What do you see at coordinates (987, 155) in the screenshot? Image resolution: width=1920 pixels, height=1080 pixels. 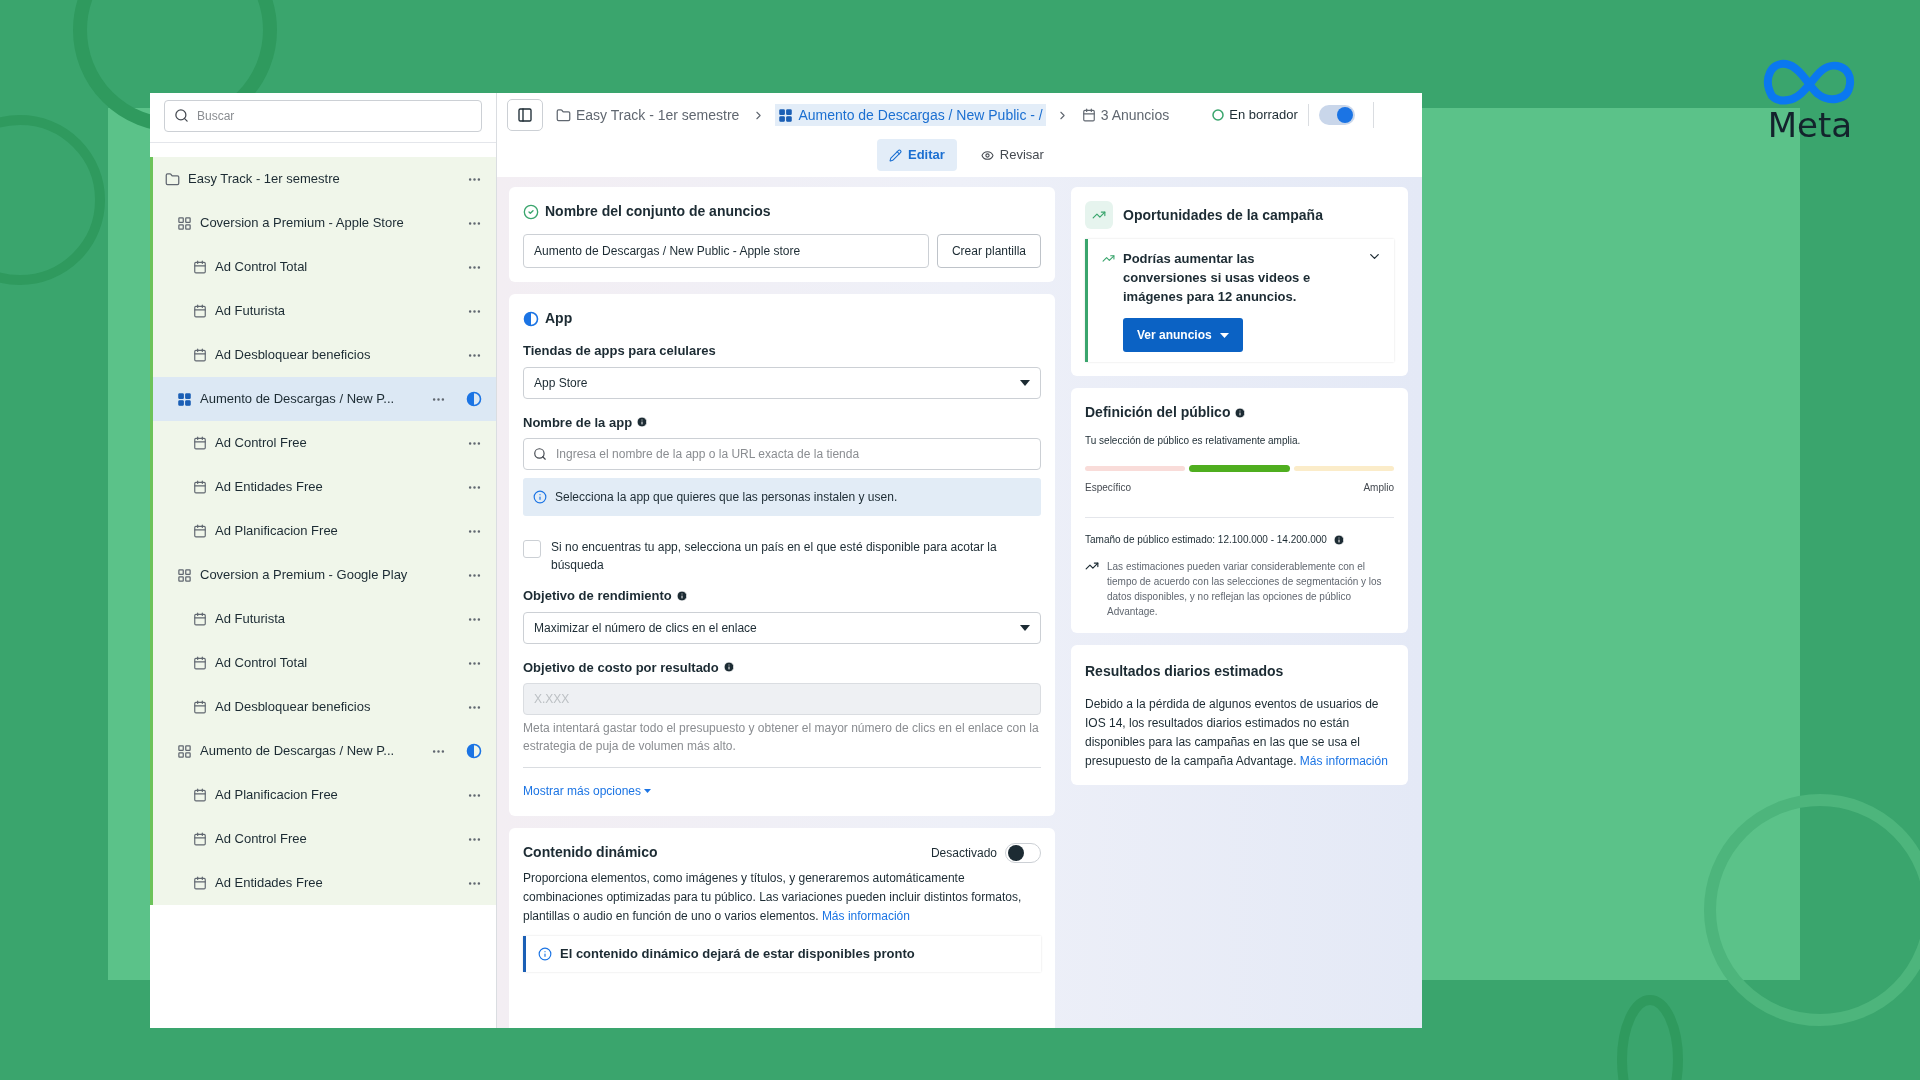 I see `eye-icon` at bounding box center [987, 155].